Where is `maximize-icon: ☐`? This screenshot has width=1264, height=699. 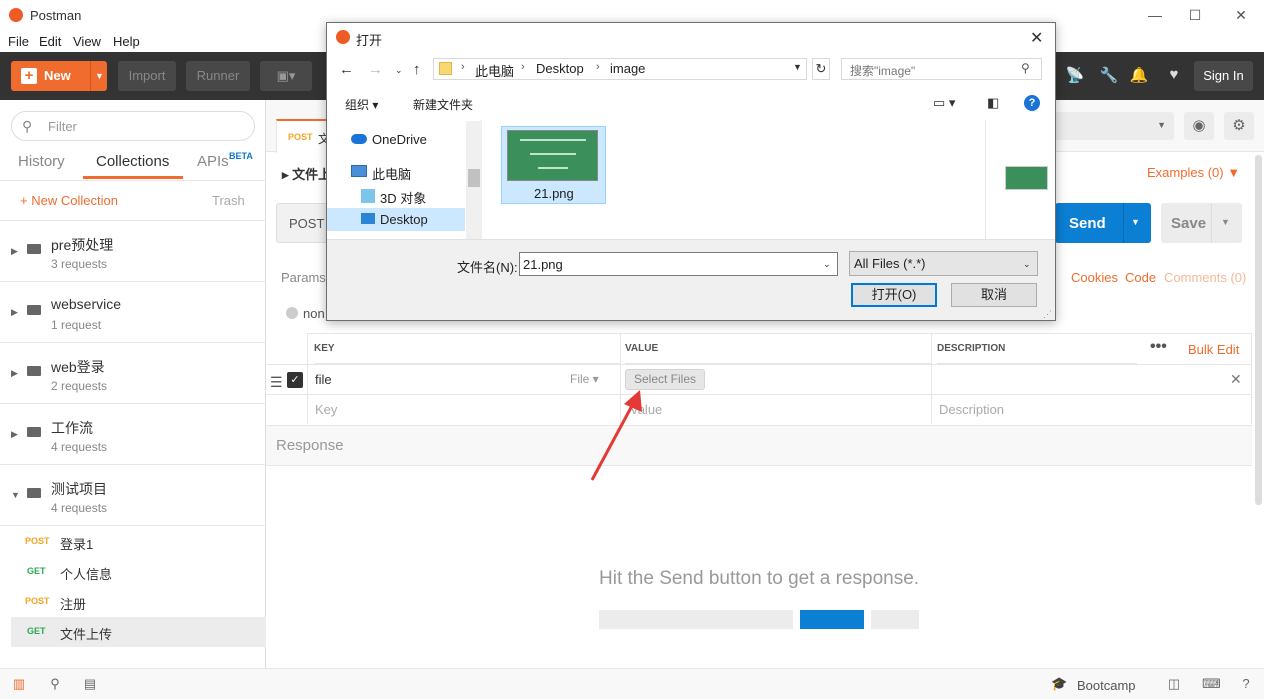
maximize-icon: ☐ is located at coordinates (1195, 15).